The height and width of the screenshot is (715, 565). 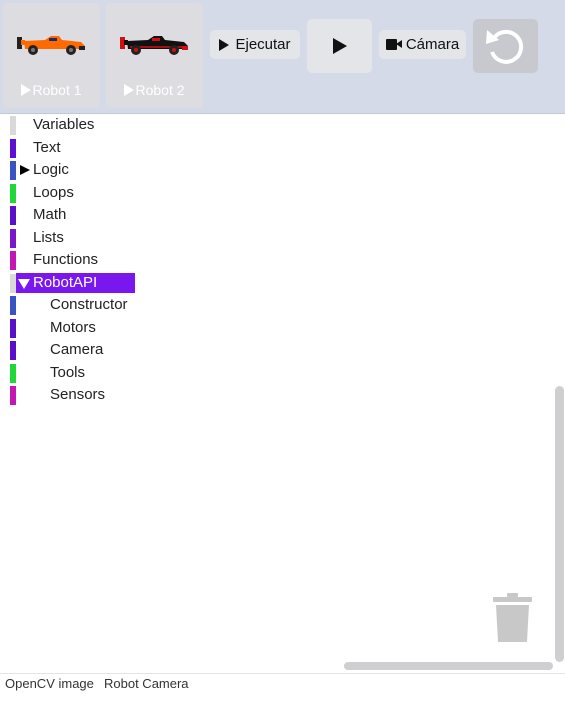 I want to click on category-functions: Functions, so click(x=70, y=260).